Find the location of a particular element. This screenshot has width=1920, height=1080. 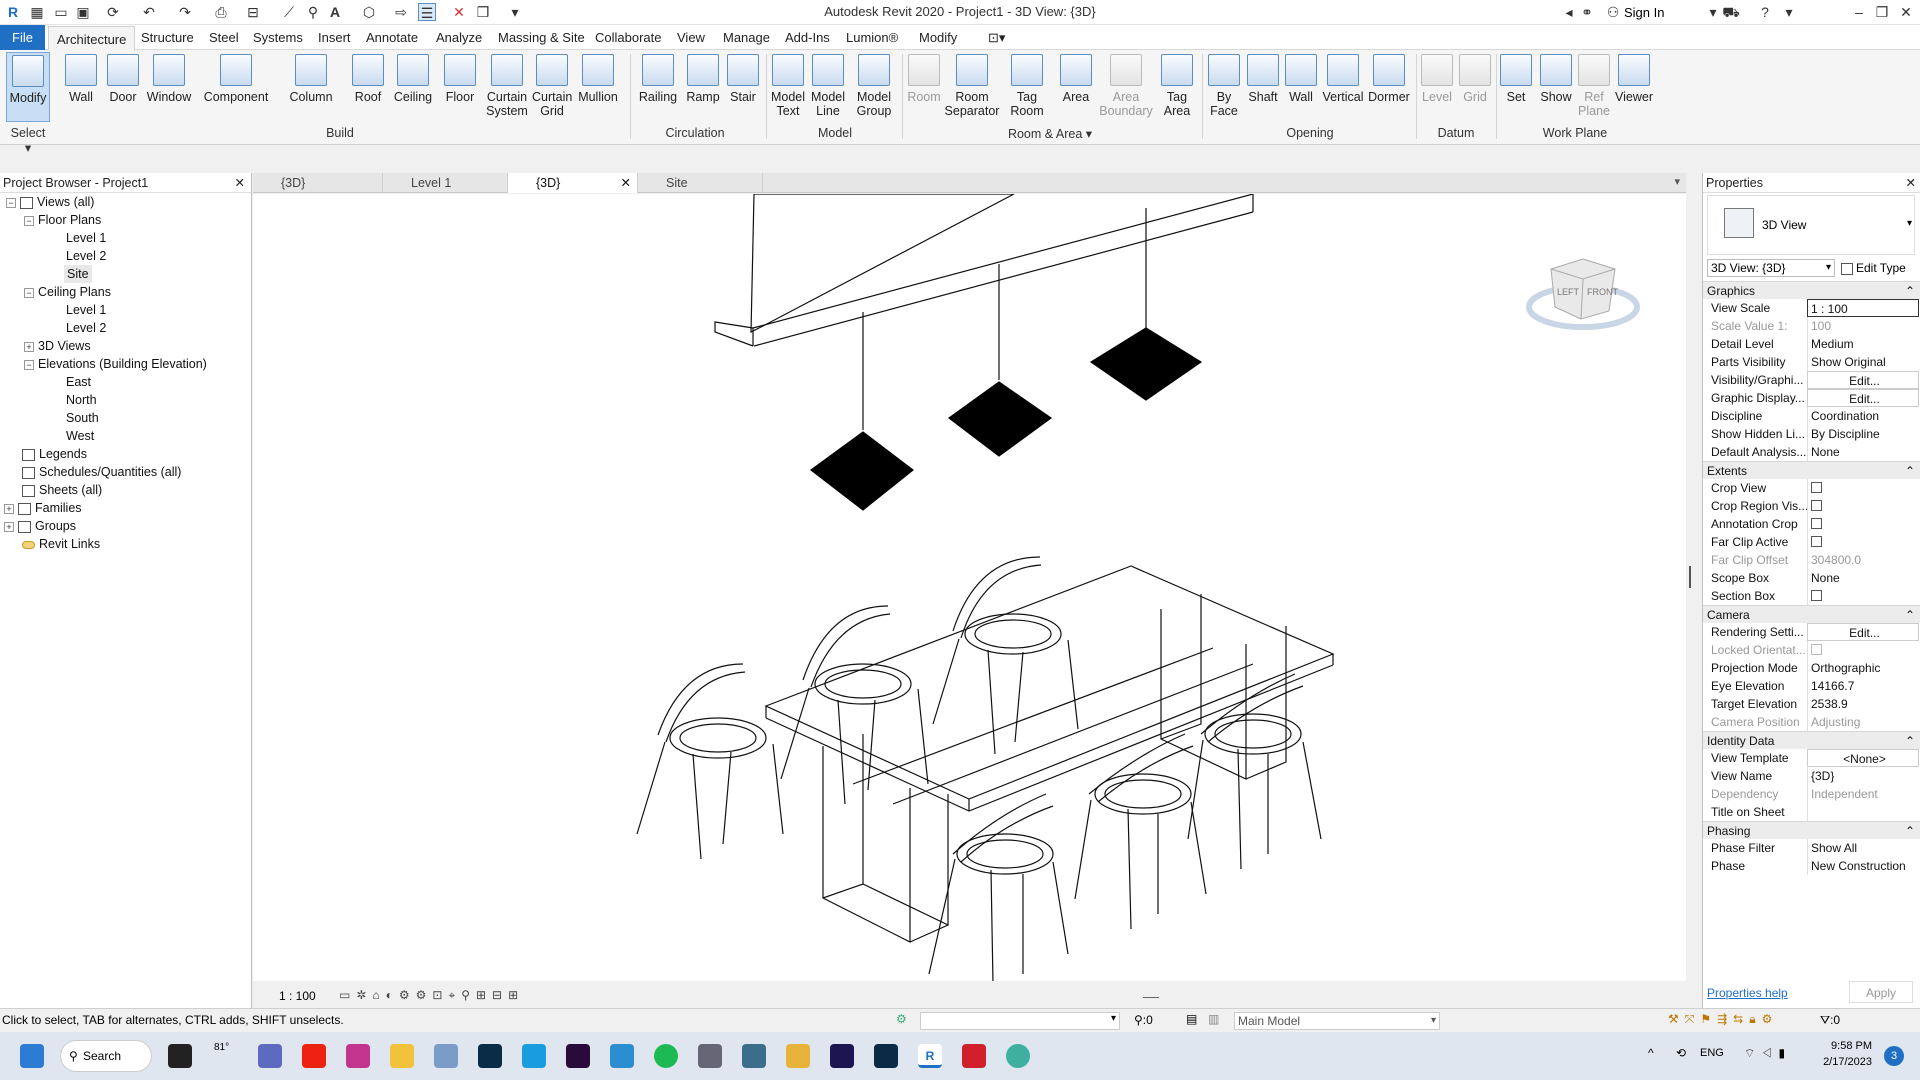

chair-back-left is located at coordinates (710, 761).